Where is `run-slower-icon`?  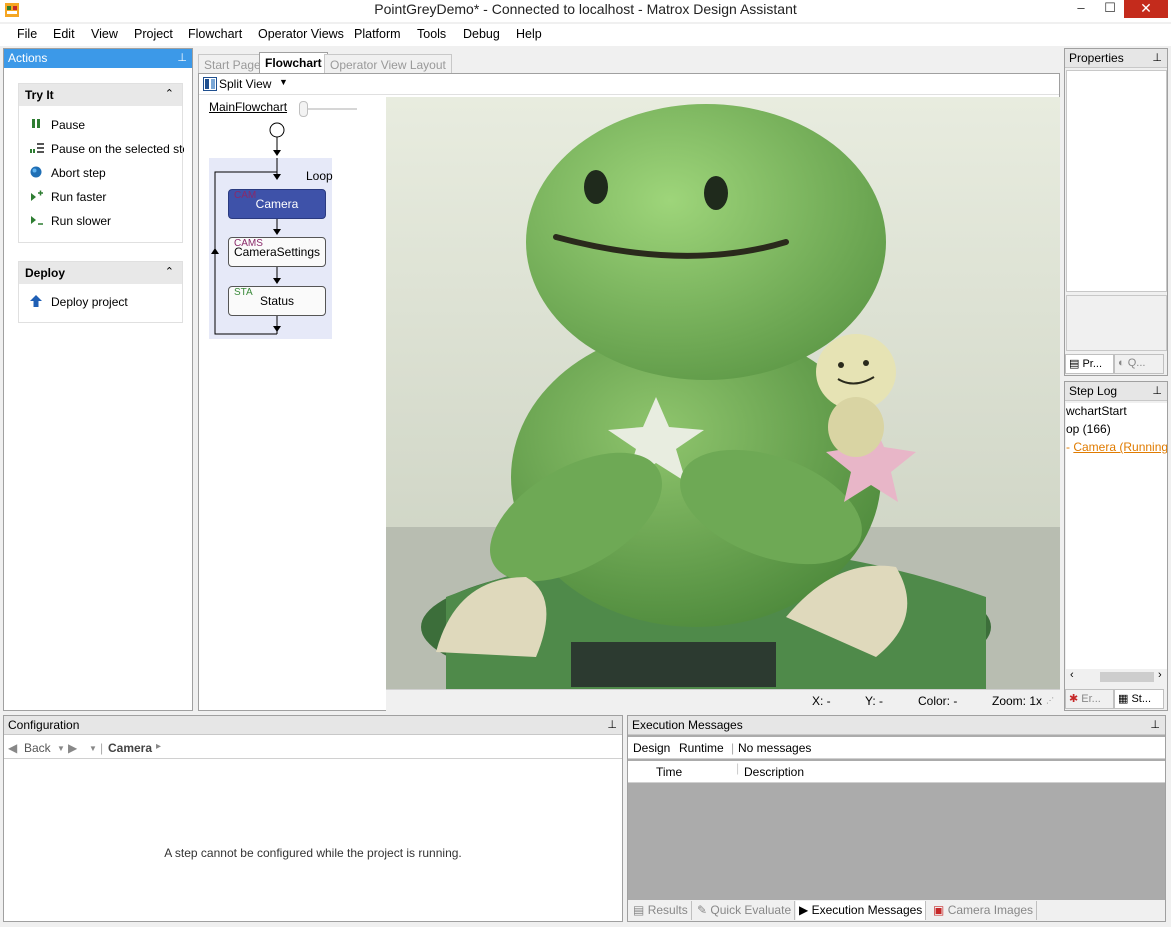 run-slower-icon is located at coordinates (37, 220).